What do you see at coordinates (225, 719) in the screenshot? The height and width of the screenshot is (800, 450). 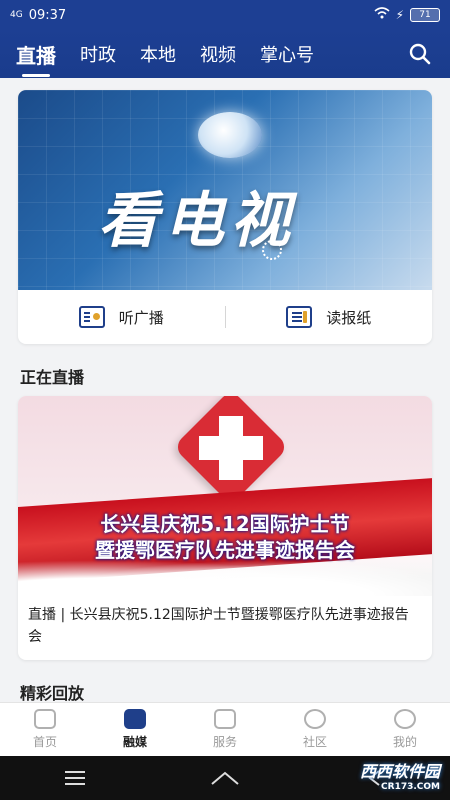 I see `service-icon` at bounding box center [225, 719].